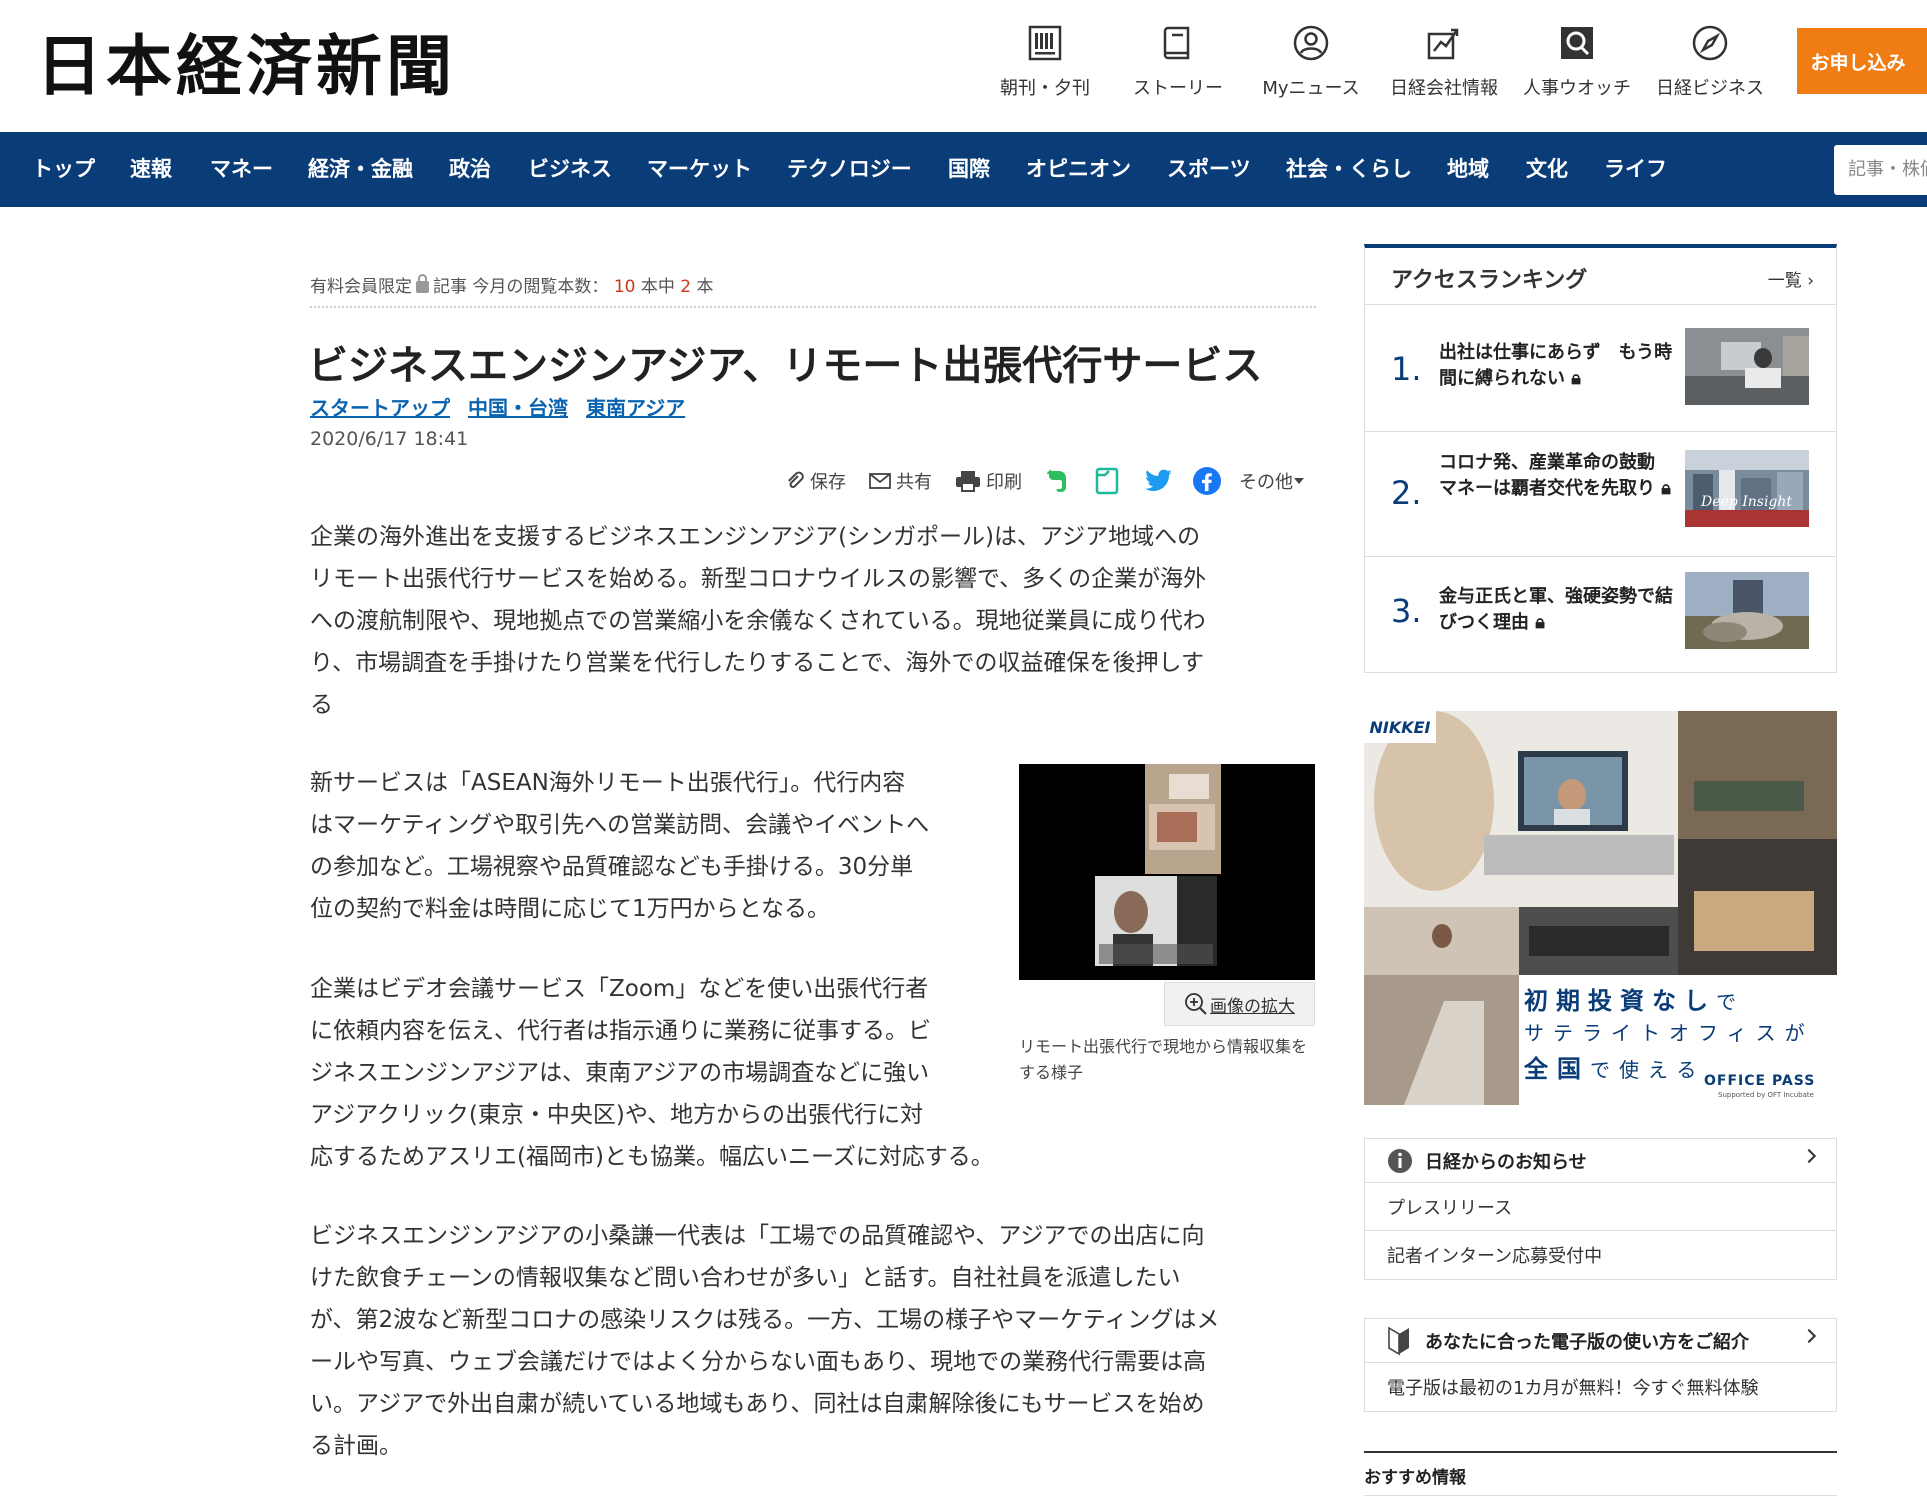 This screenshot has width=1927, height=1509. Describe the element at coordinates (620, 1073) in the screenshot. I see `text-line: ジネスエンジンアジアは、東南アジアの市場調査などに強い` at that location.